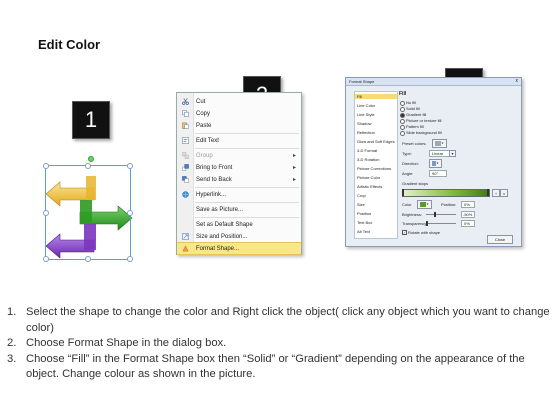 The image size is (560, 420). I want to click on position-input: 0%, so click(468, 204).